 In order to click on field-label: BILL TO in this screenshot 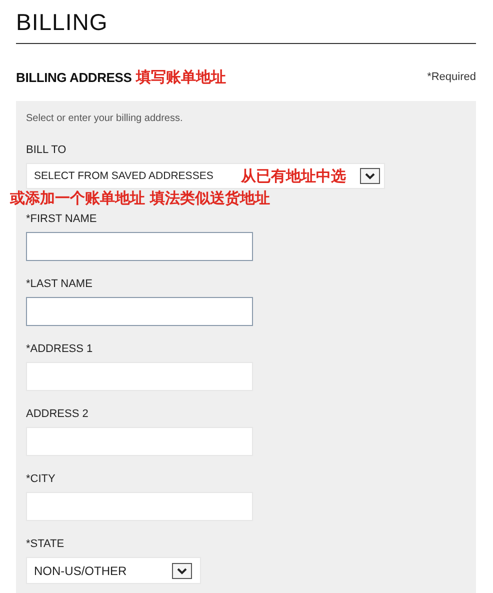, I will do `click(46, 150)`.